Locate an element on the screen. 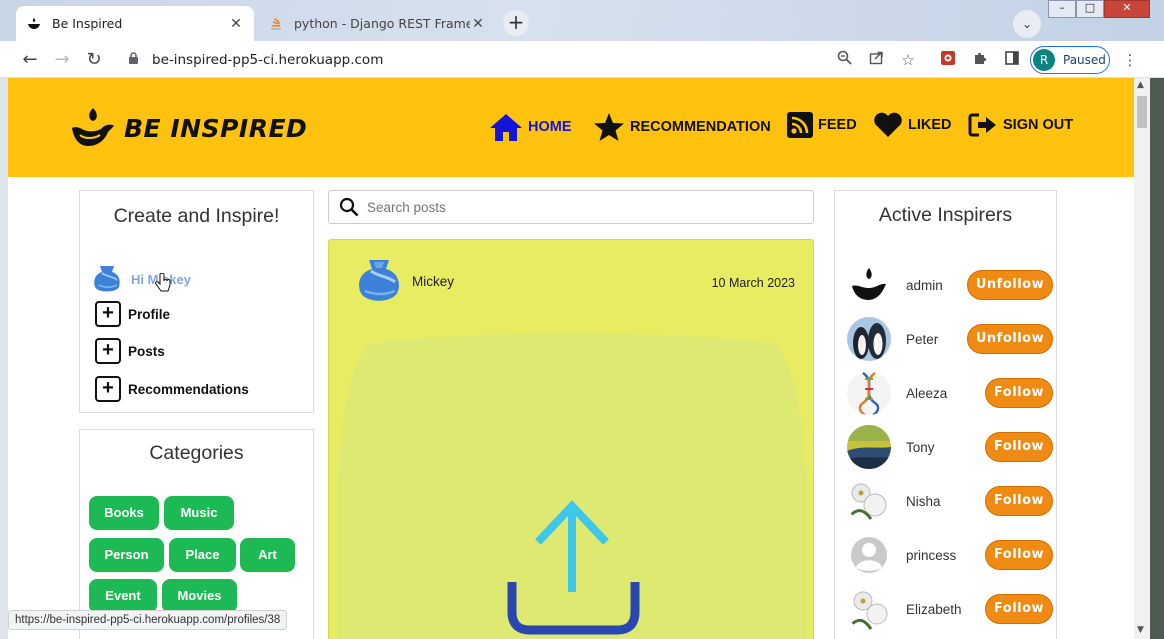 This screenshot has width=1164, height=639. category-person: Person is located at coordinates (126, 555).